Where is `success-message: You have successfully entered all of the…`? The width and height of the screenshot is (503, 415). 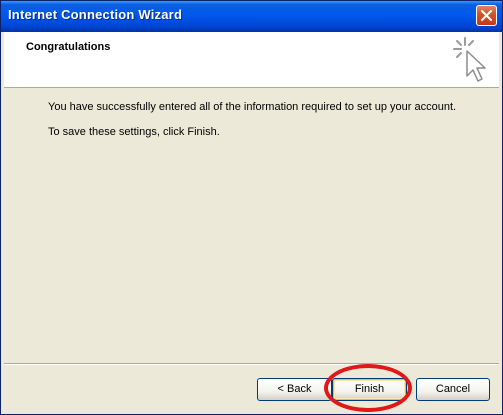
success-message: You have successfully entered all of the… is located at coordinates (252, 107).